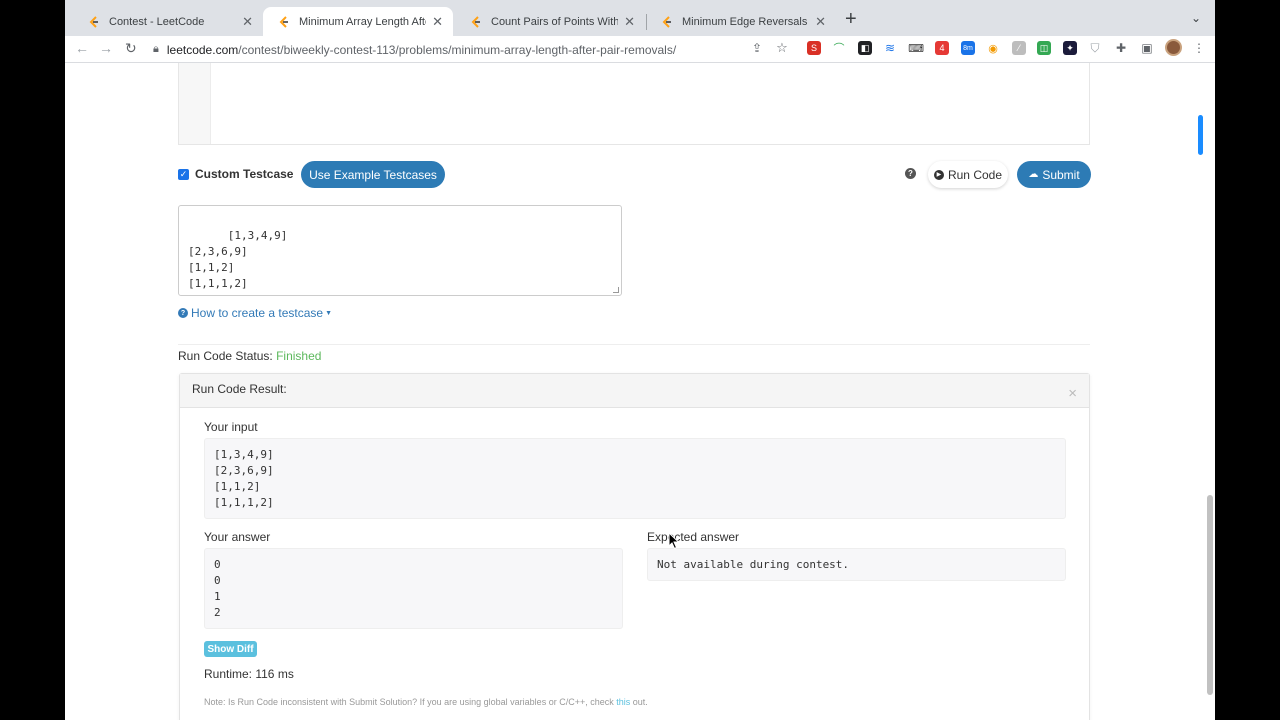 The width and height of the screenshot is (1280, 720). What do you see at coordinates (131, 48) in the screenshot?
I see `reload-icon: ↻` at bounding box center [131, 48].